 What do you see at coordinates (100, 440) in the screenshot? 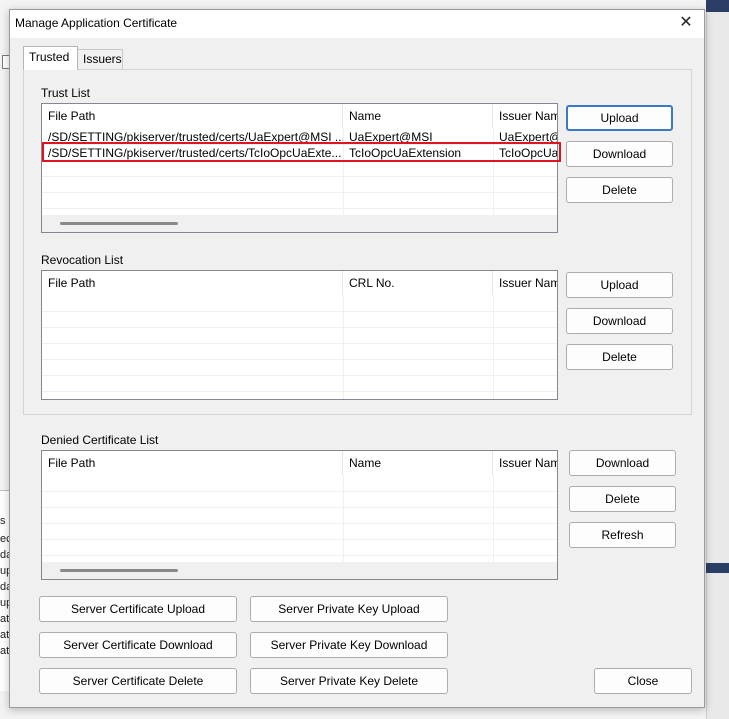
I see `denied-certificate-list-label: Denied Certificate List` at bounding box center [100, 440].